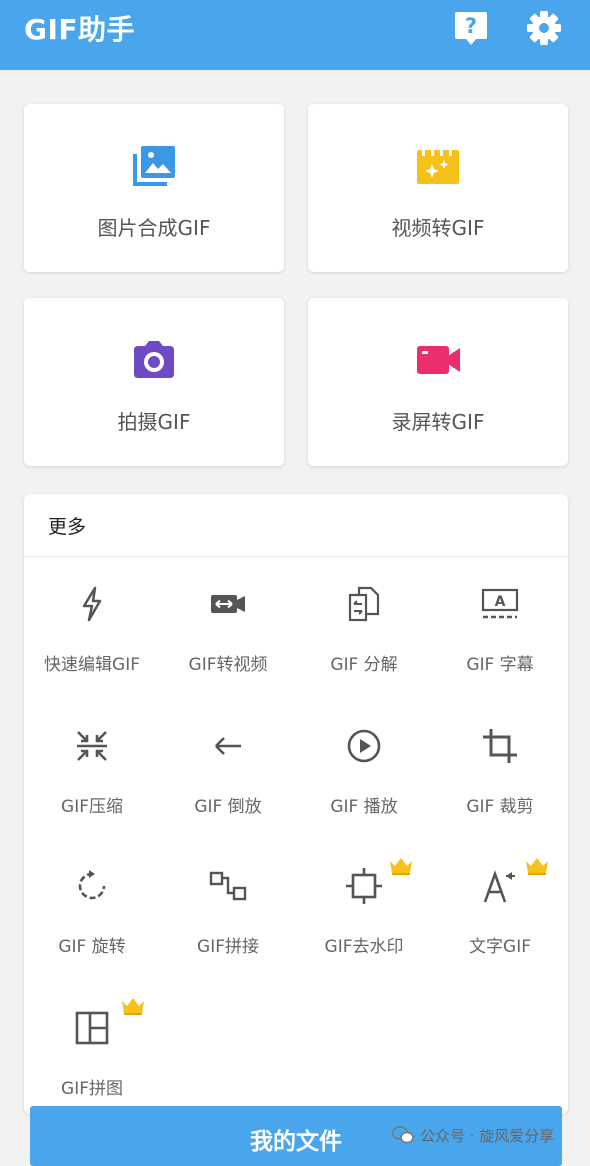 The width and height of the screenshot is (590, 1166). I want to click on video-camera-icon, so click(438, 360).